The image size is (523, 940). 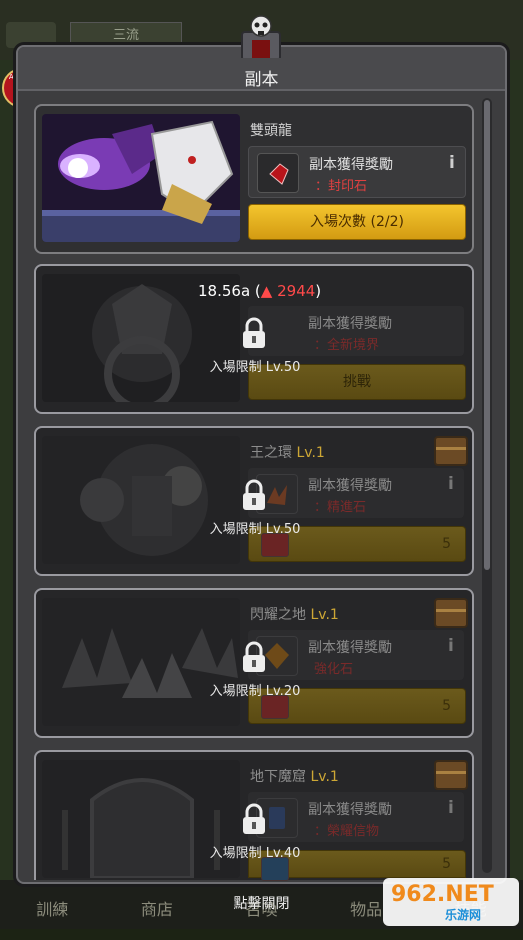 I want to click on reward-box: 副本獲得獎勵 ：封印石 i, so click(x=357, y=172).